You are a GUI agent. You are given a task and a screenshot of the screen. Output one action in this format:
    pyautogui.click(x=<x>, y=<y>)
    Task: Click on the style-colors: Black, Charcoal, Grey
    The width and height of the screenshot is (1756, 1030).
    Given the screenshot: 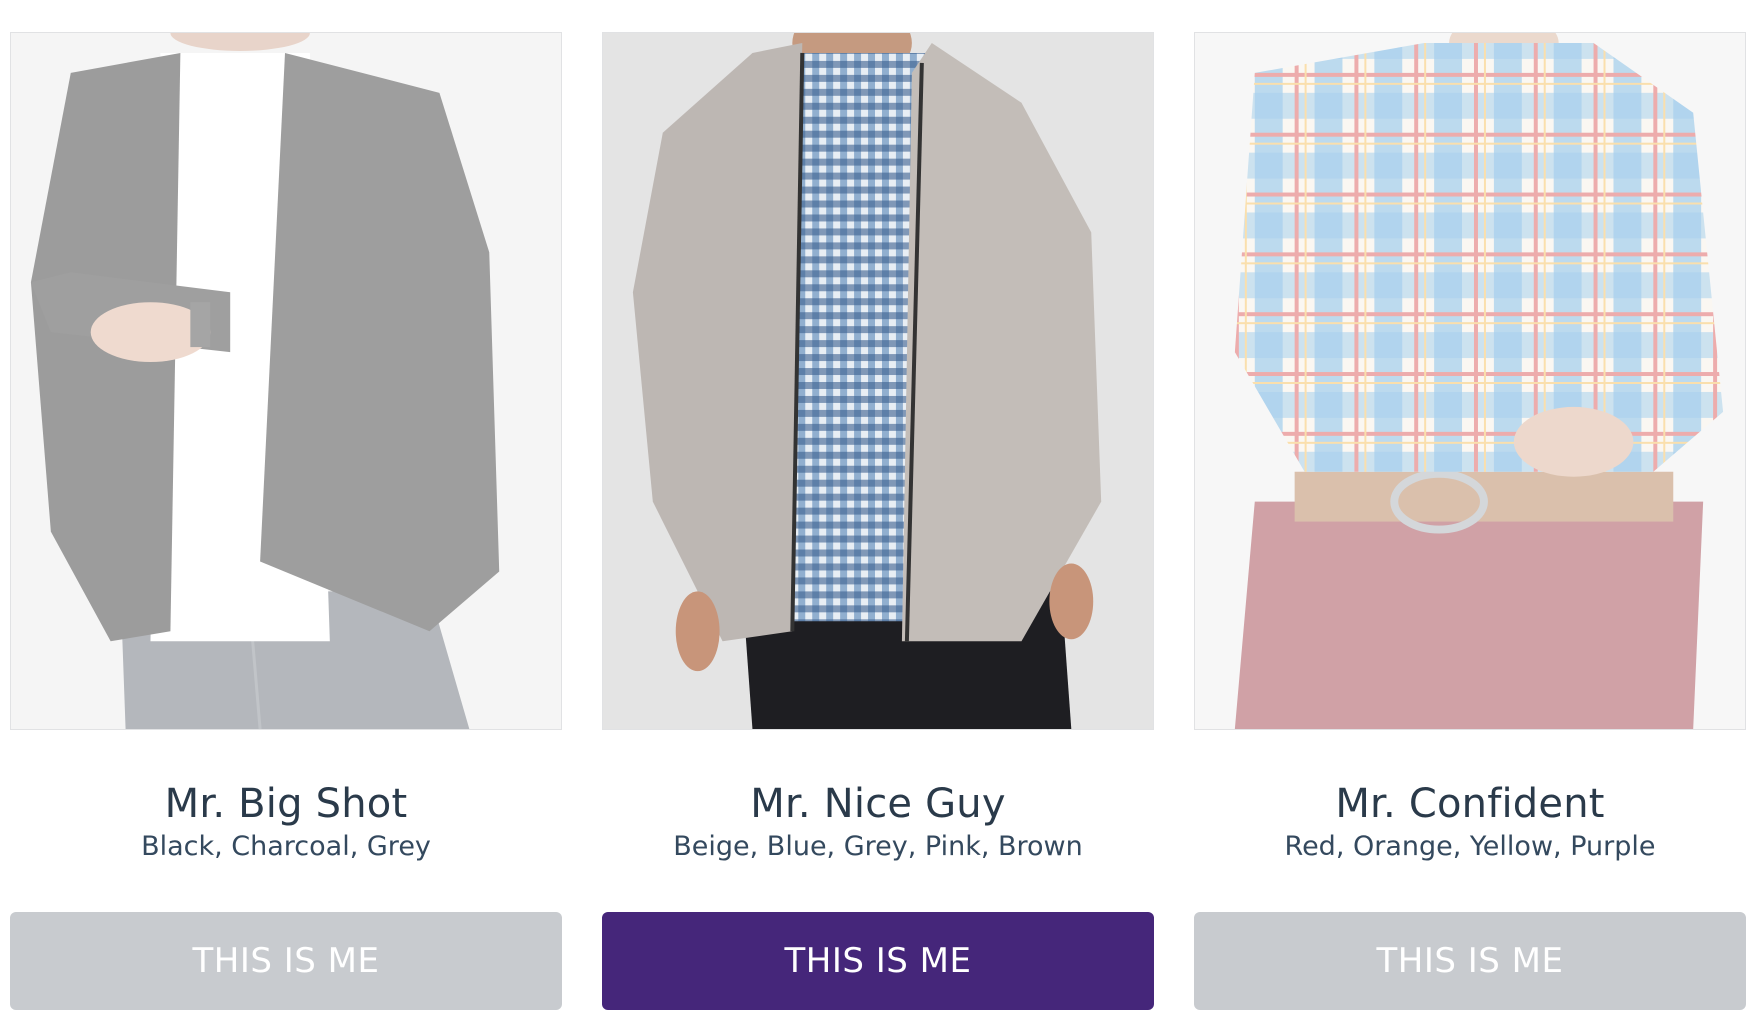 What is the action you would take?
    pyautogui.click(x=286, y=846)
    